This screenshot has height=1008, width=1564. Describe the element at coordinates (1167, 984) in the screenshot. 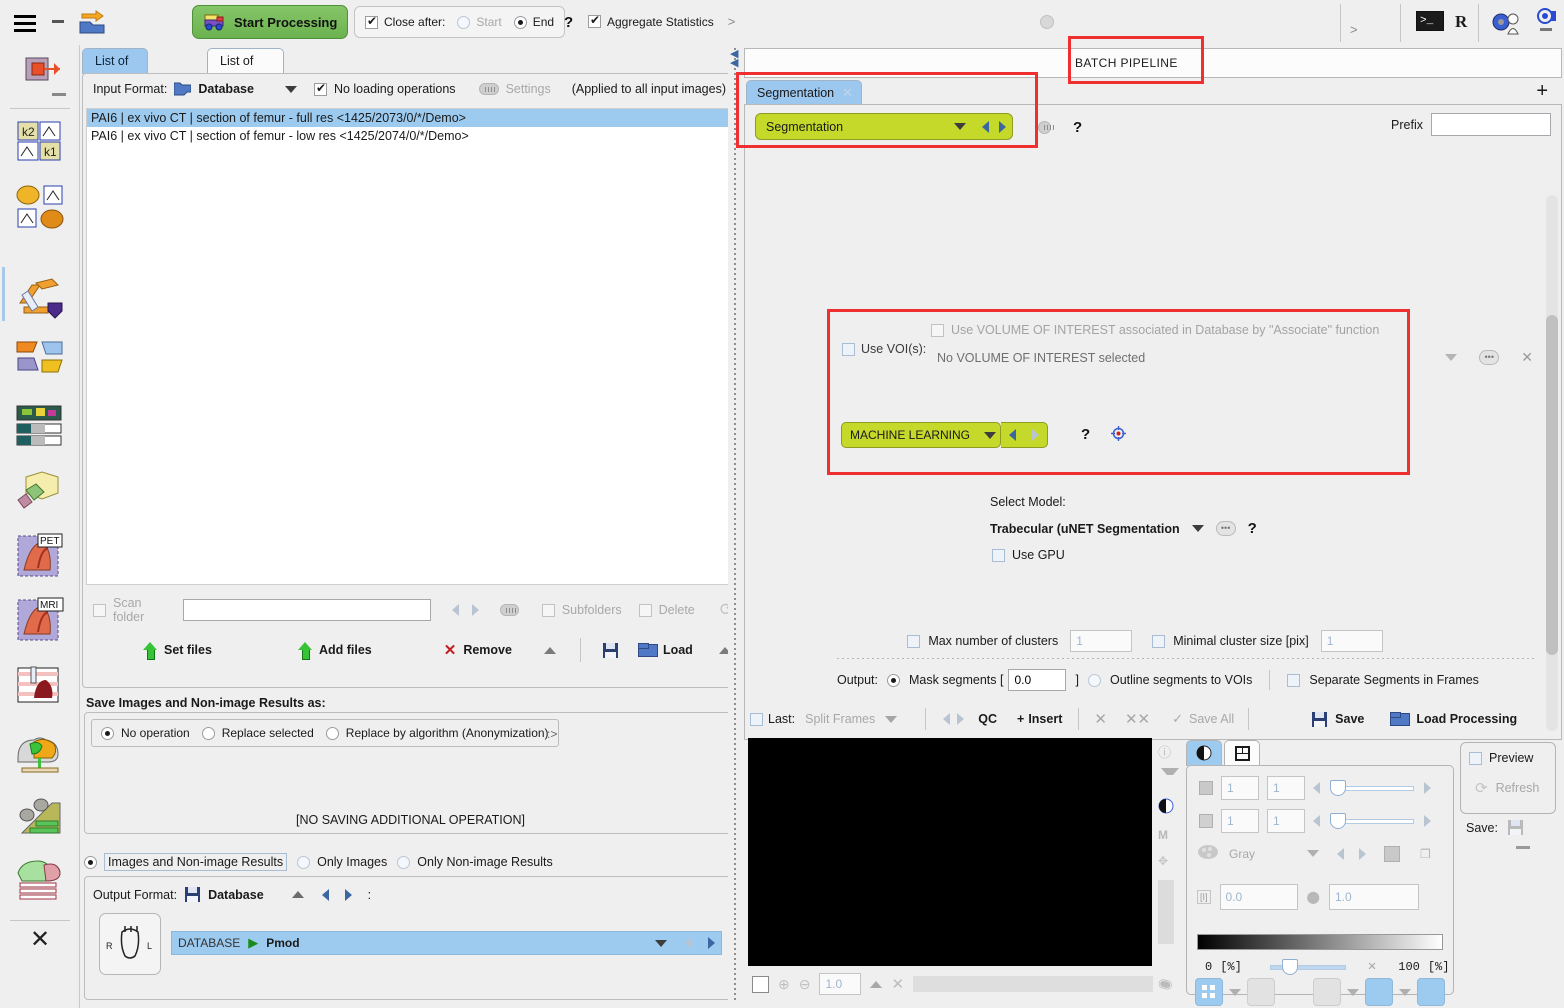

I see `viewer-settings-icon: ◉` at that location.